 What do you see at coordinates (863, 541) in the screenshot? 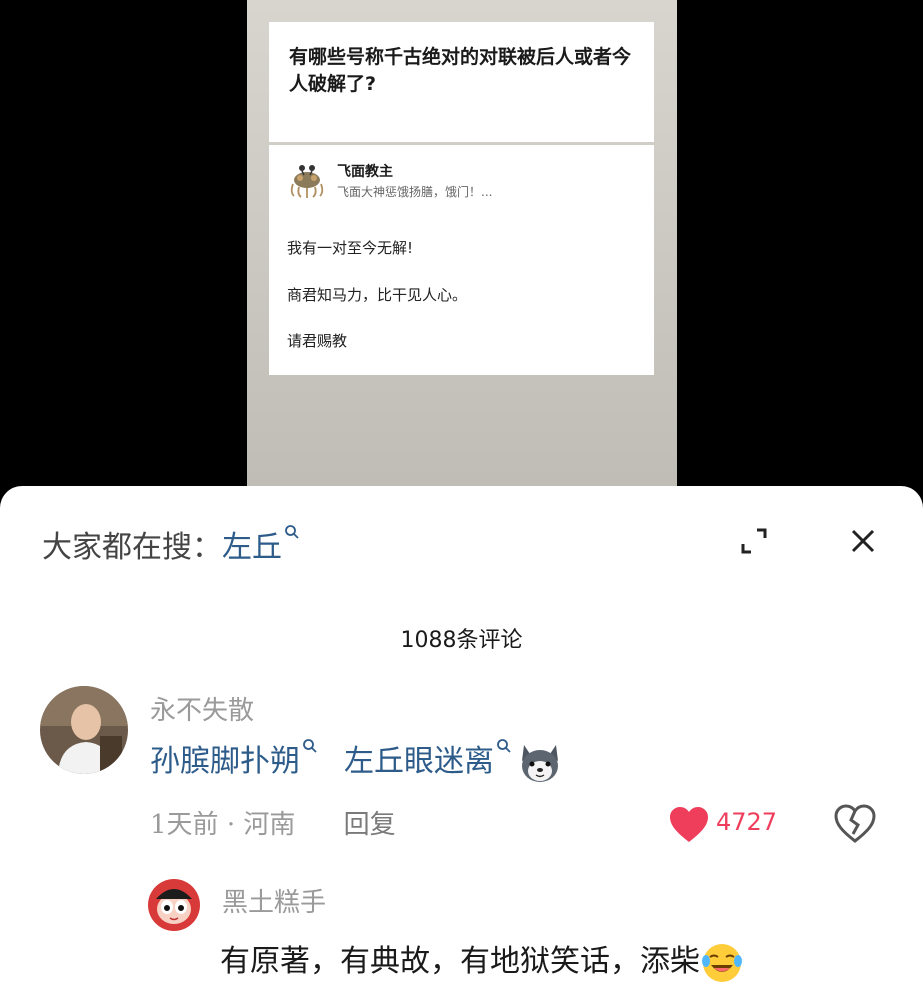
I see `close-icon` at bounding box center [863, 541].